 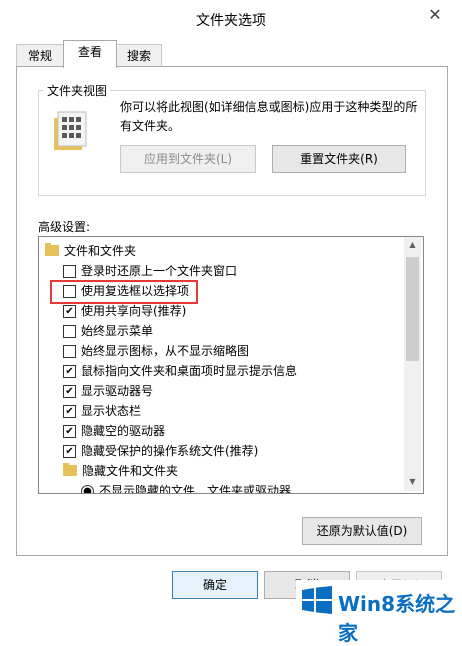 I want to click on window-title: 文件夹选项, so click(x=231, y=21).